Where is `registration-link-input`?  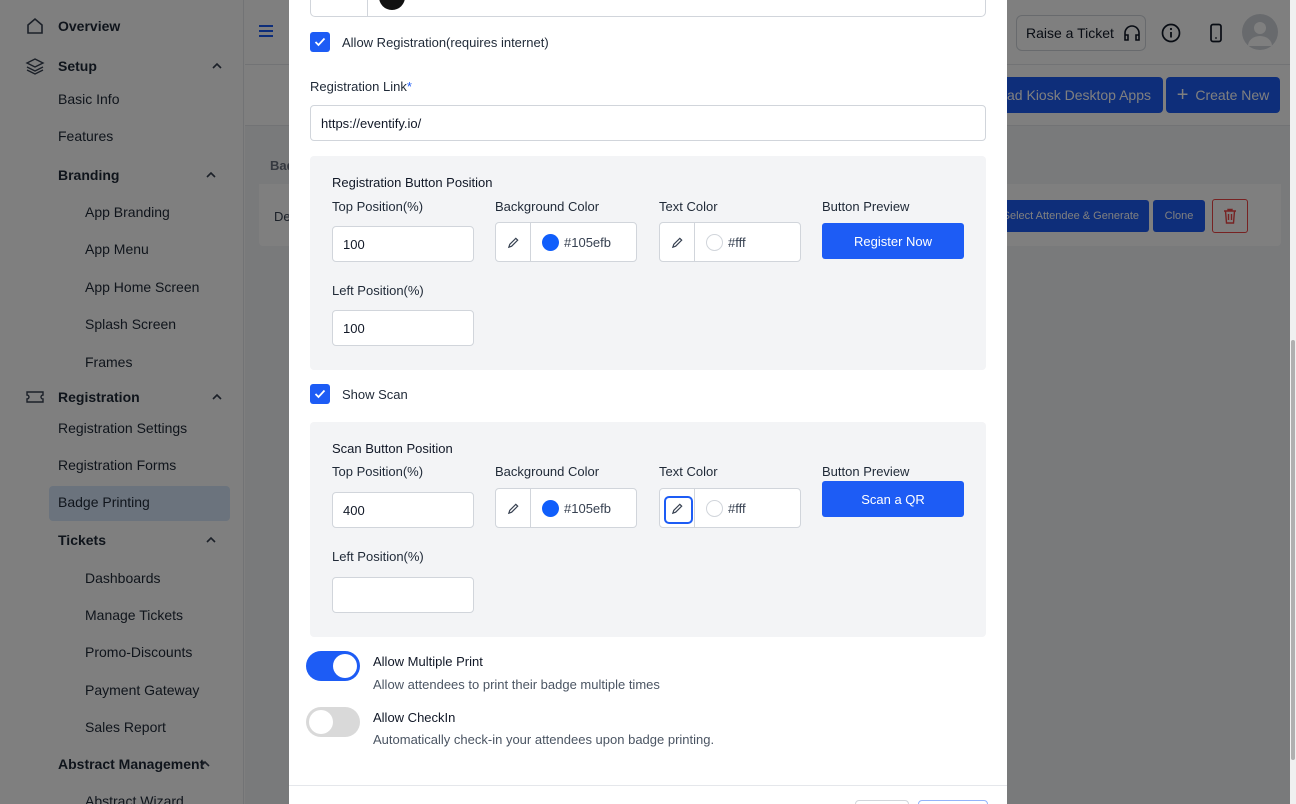 registration-link-input is located at coordinates (648, 123).